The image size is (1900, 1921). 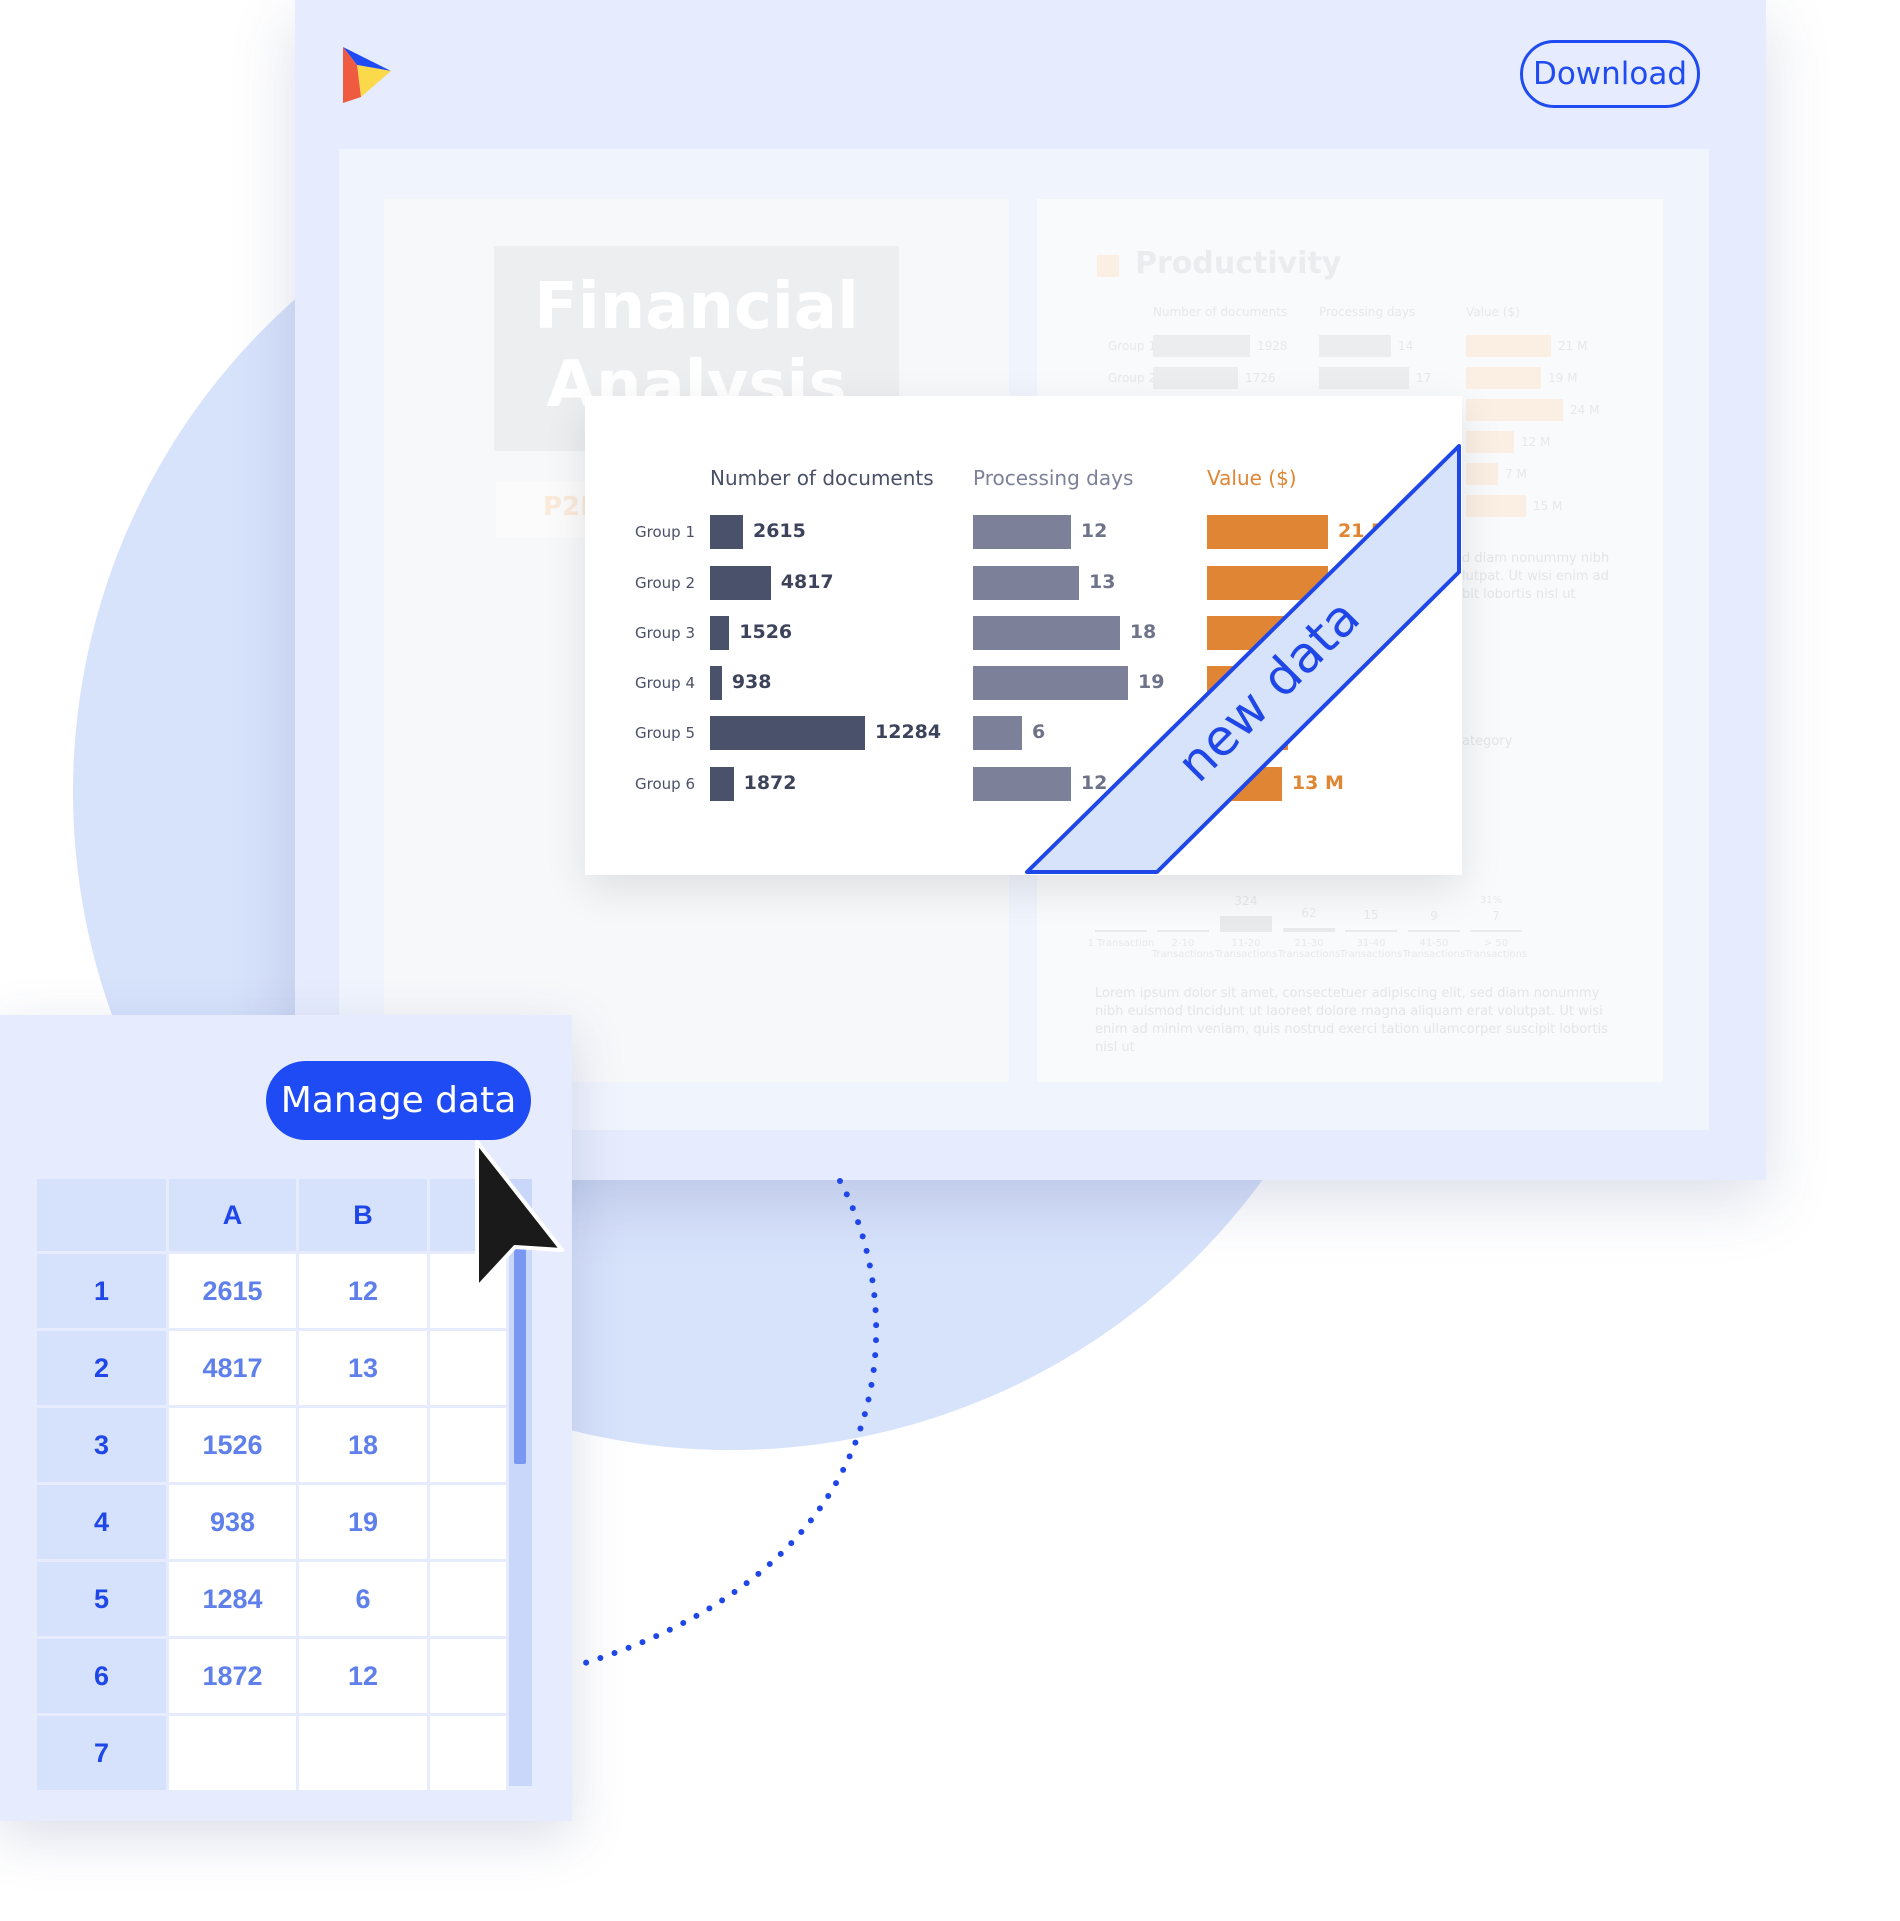 What do you see at coordinates (232, 1215) in the screenshot?
I see `column-header: A` at bounding box center [232, 1215].